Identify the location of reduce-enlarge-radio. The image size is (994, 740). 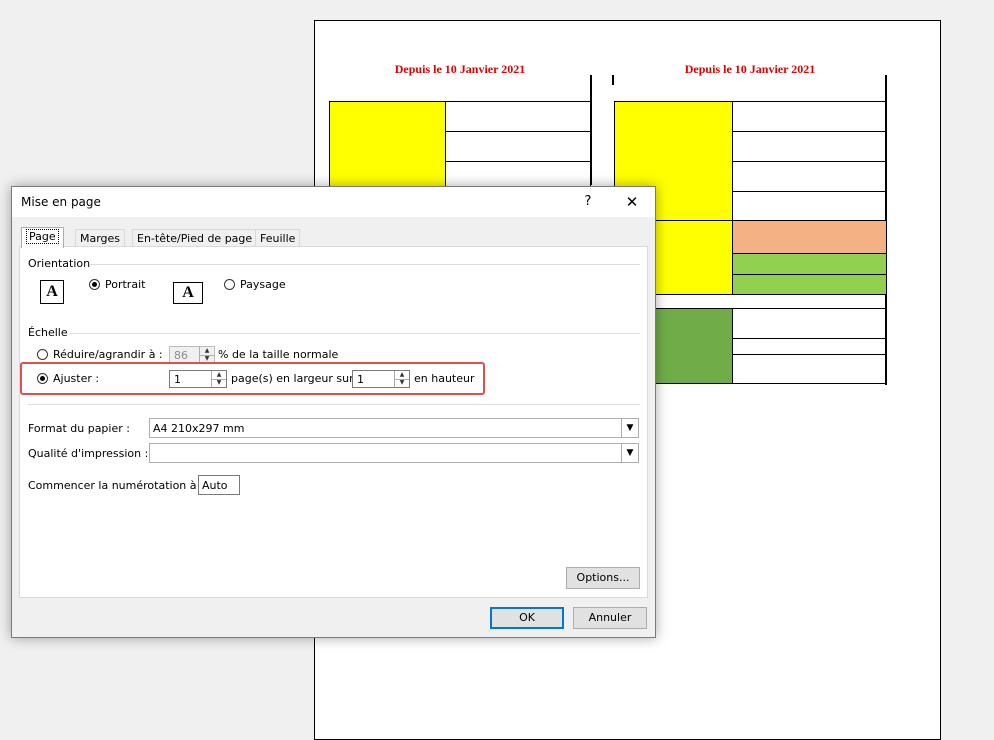
(42, 354).